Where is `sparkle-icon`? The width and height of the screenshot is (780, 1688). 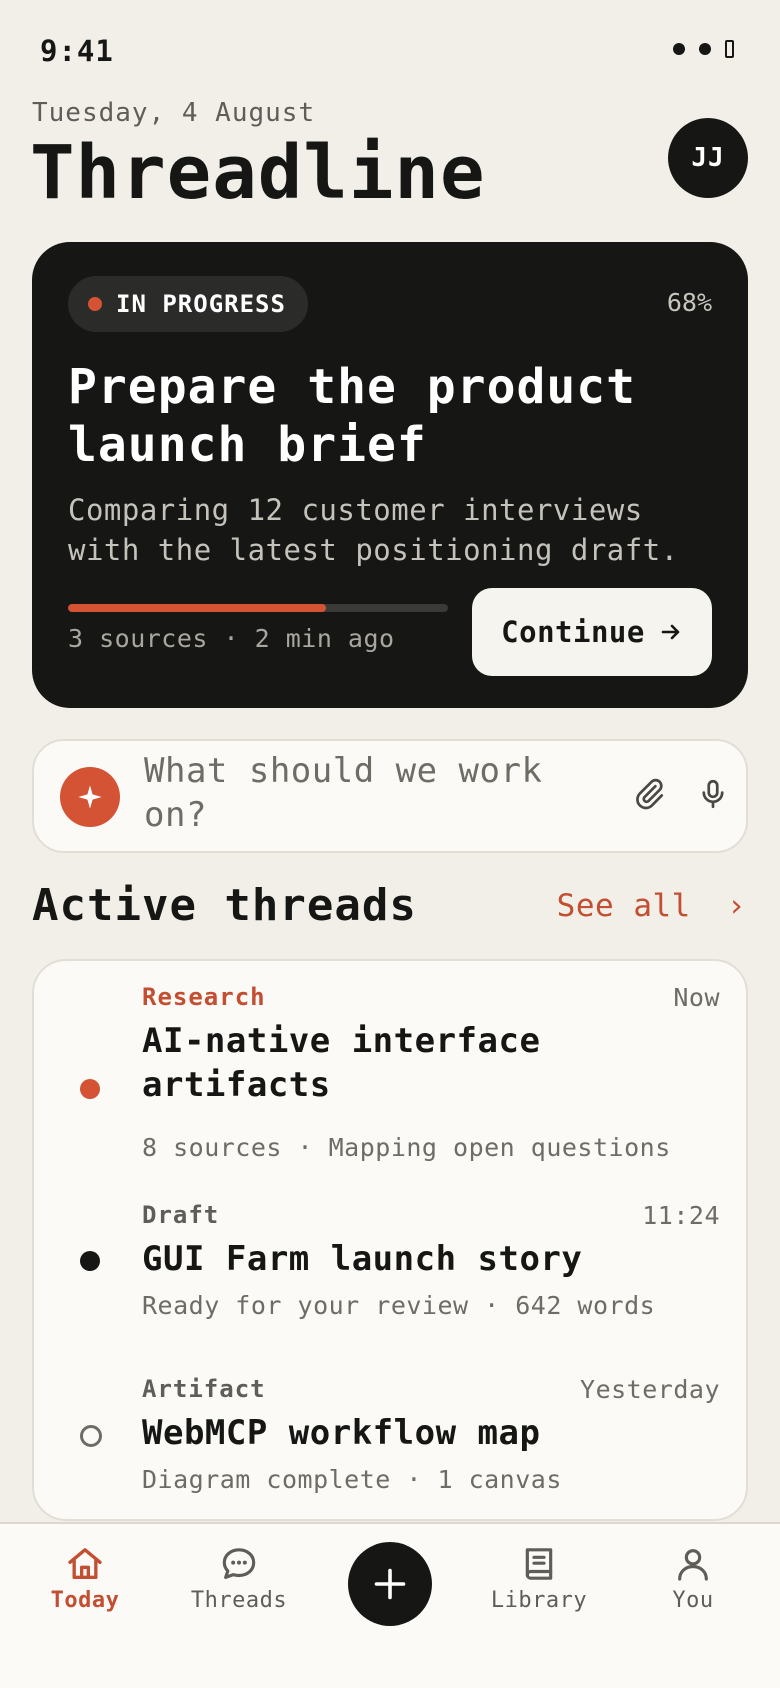
sparkle-icon is located at coordinates (90, 797).